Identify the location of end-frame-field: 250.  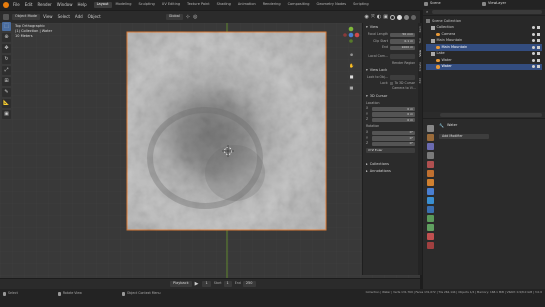
(249, 284).